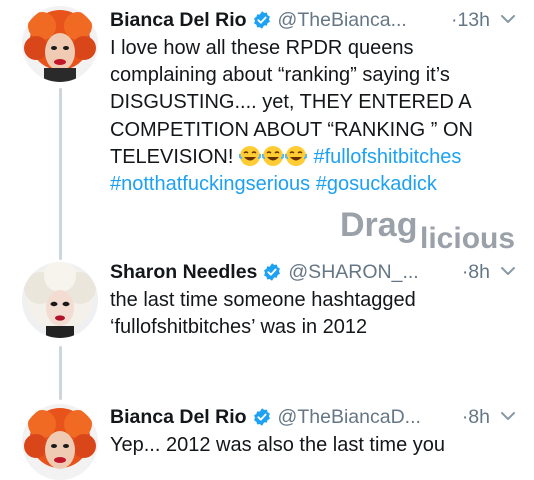 The width and height of the screenshot is (534, 480). I want to click on tweet-header: Bianca Del Rio @TheBiancaD... ·8h, so click(315, 417).